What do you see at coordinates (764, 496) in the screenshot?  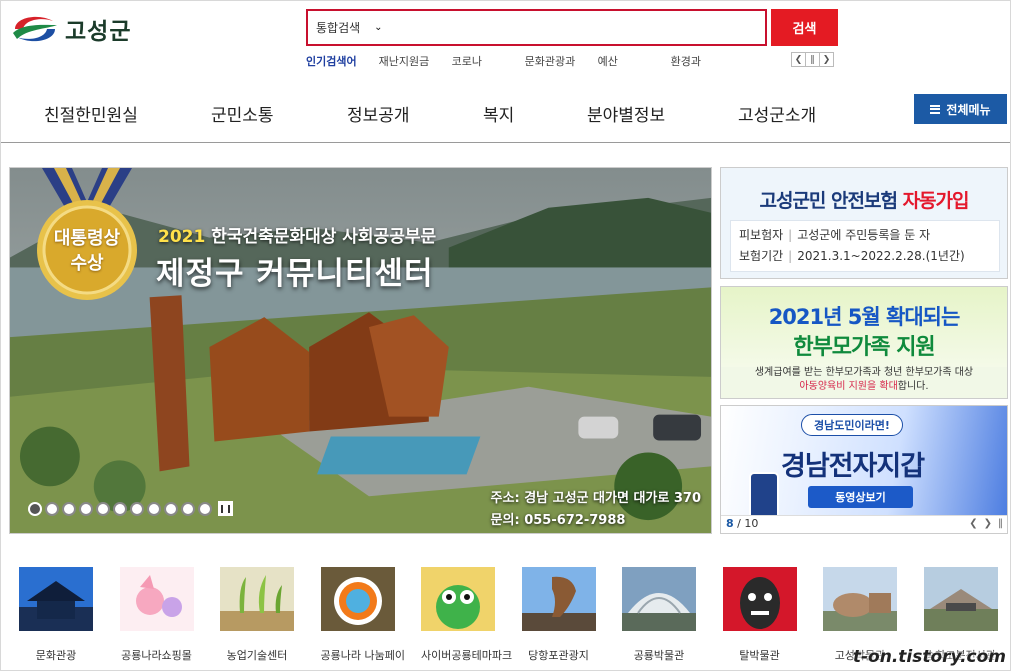 I see `smartphone-icon` at bounding box center [764, 496].